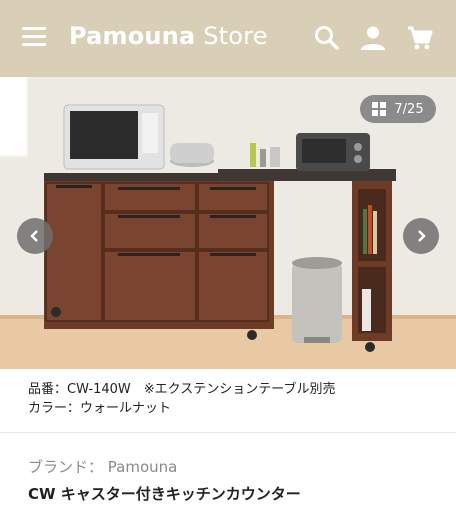 The image size is (456, 512). Describe the element at coordinates (34, 37) in the screenshot. I see `menu-icon` at that location.